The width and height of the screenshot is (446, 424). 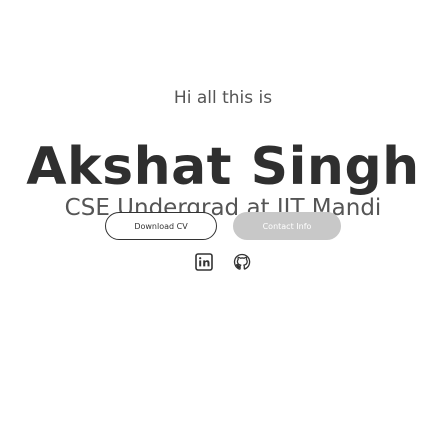 What do you see at coordinates (223, 262) in the screenshot?
I see `social-links` at bounding box center [223, 262].